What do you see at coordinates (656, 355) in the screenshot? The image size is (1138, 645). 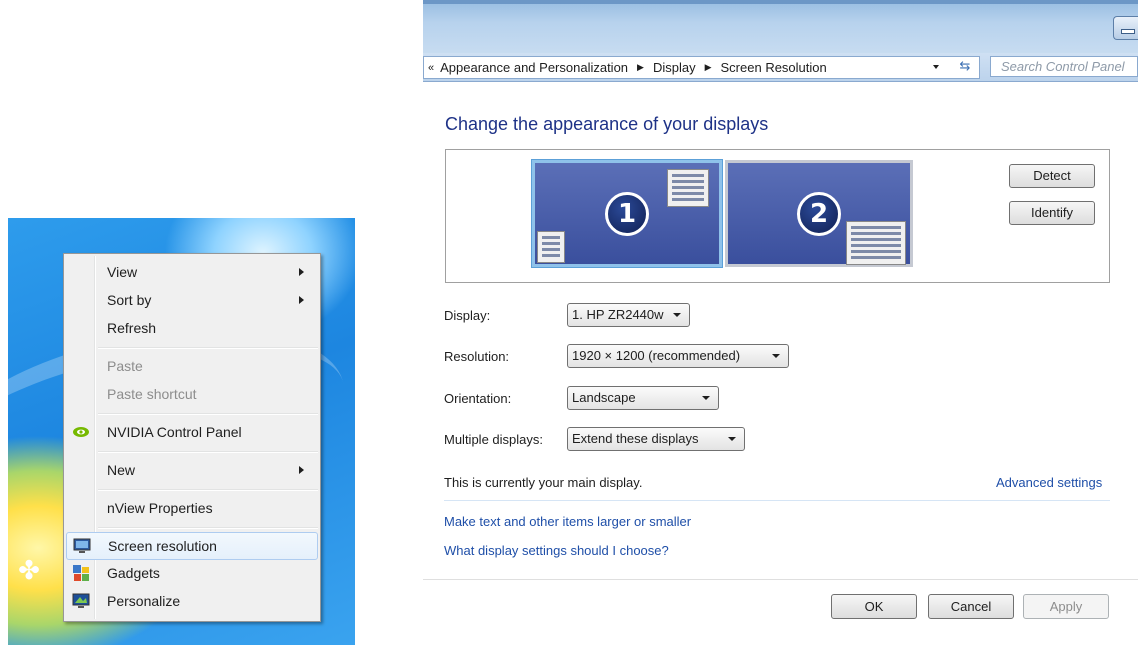 I see `resolution-value: 1920 × 1200 (recommended)` at bounding box center [656, 355].